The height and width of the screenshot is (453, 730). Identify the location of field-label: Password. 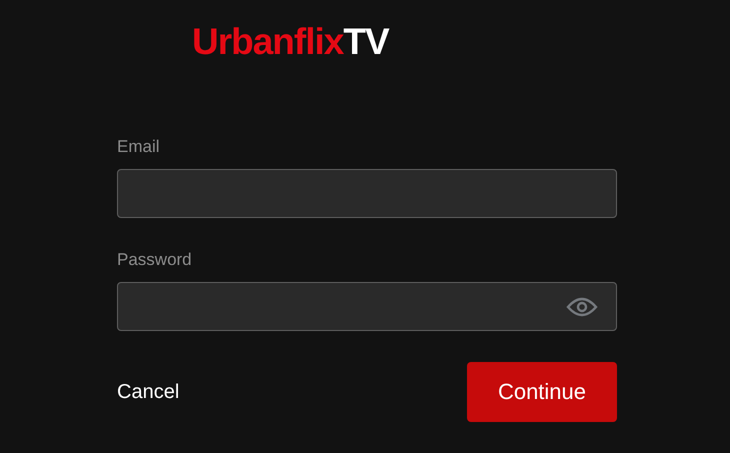
(154, 260).